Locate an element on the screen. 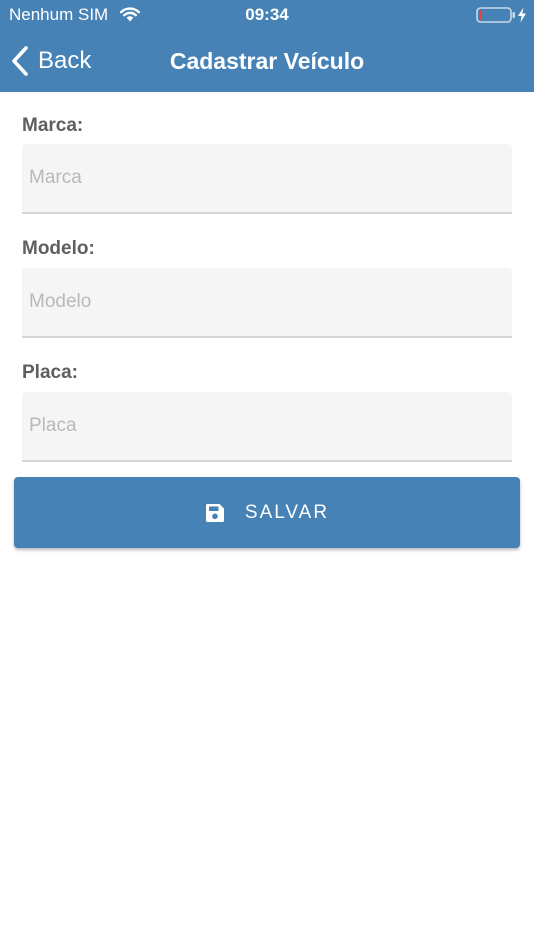 This screenshot has width=534, height=950. page-title: Cadastrar Veículo is located at coordinates (267, 61).